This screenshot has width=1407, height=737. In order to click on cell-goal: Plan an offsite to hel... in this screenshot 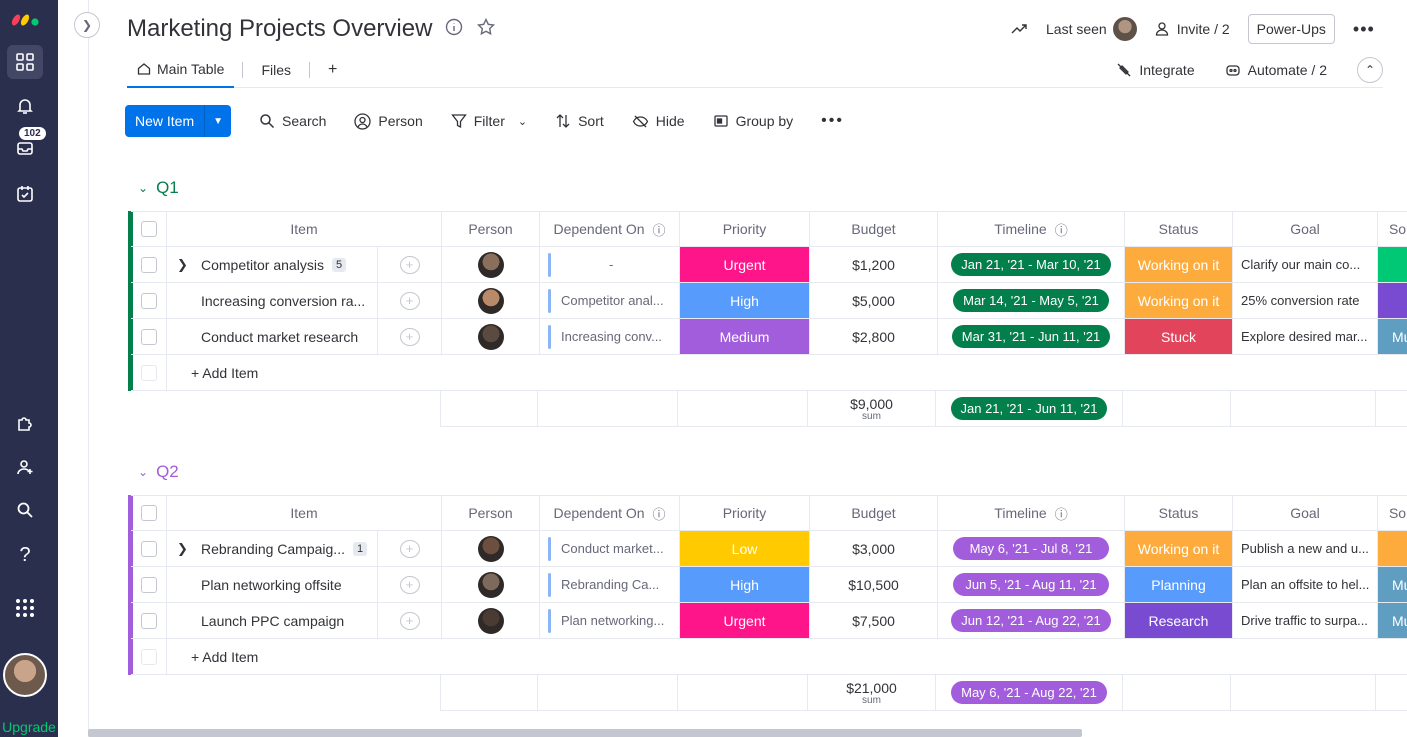, I will do `click(1305, 585)`.